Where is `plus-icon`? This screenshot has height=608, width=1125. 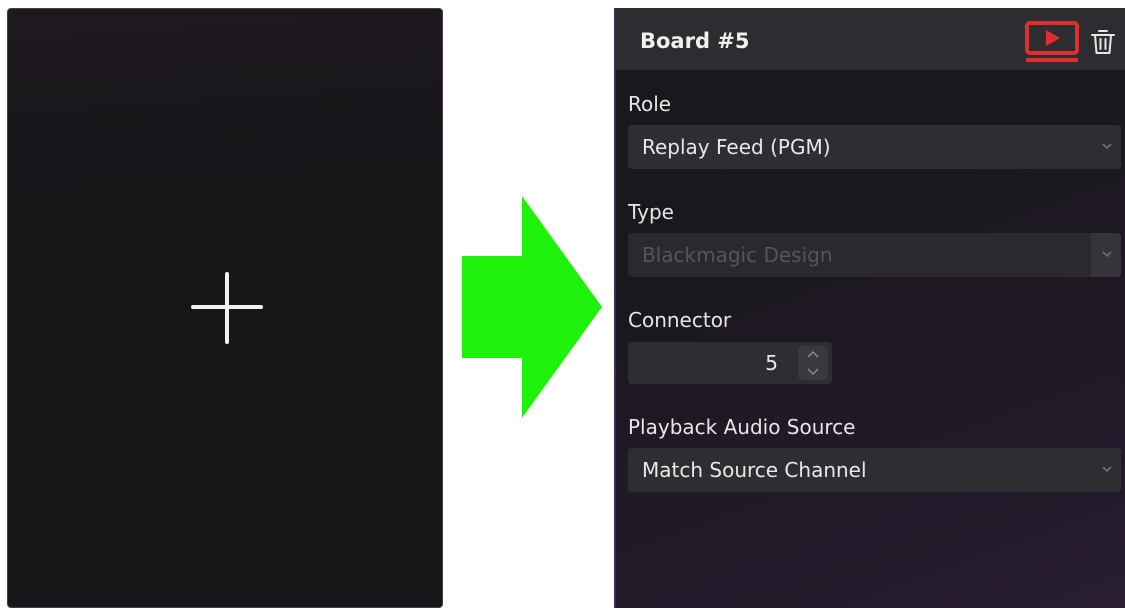 plus-icon is located at coordinates (227, 308).